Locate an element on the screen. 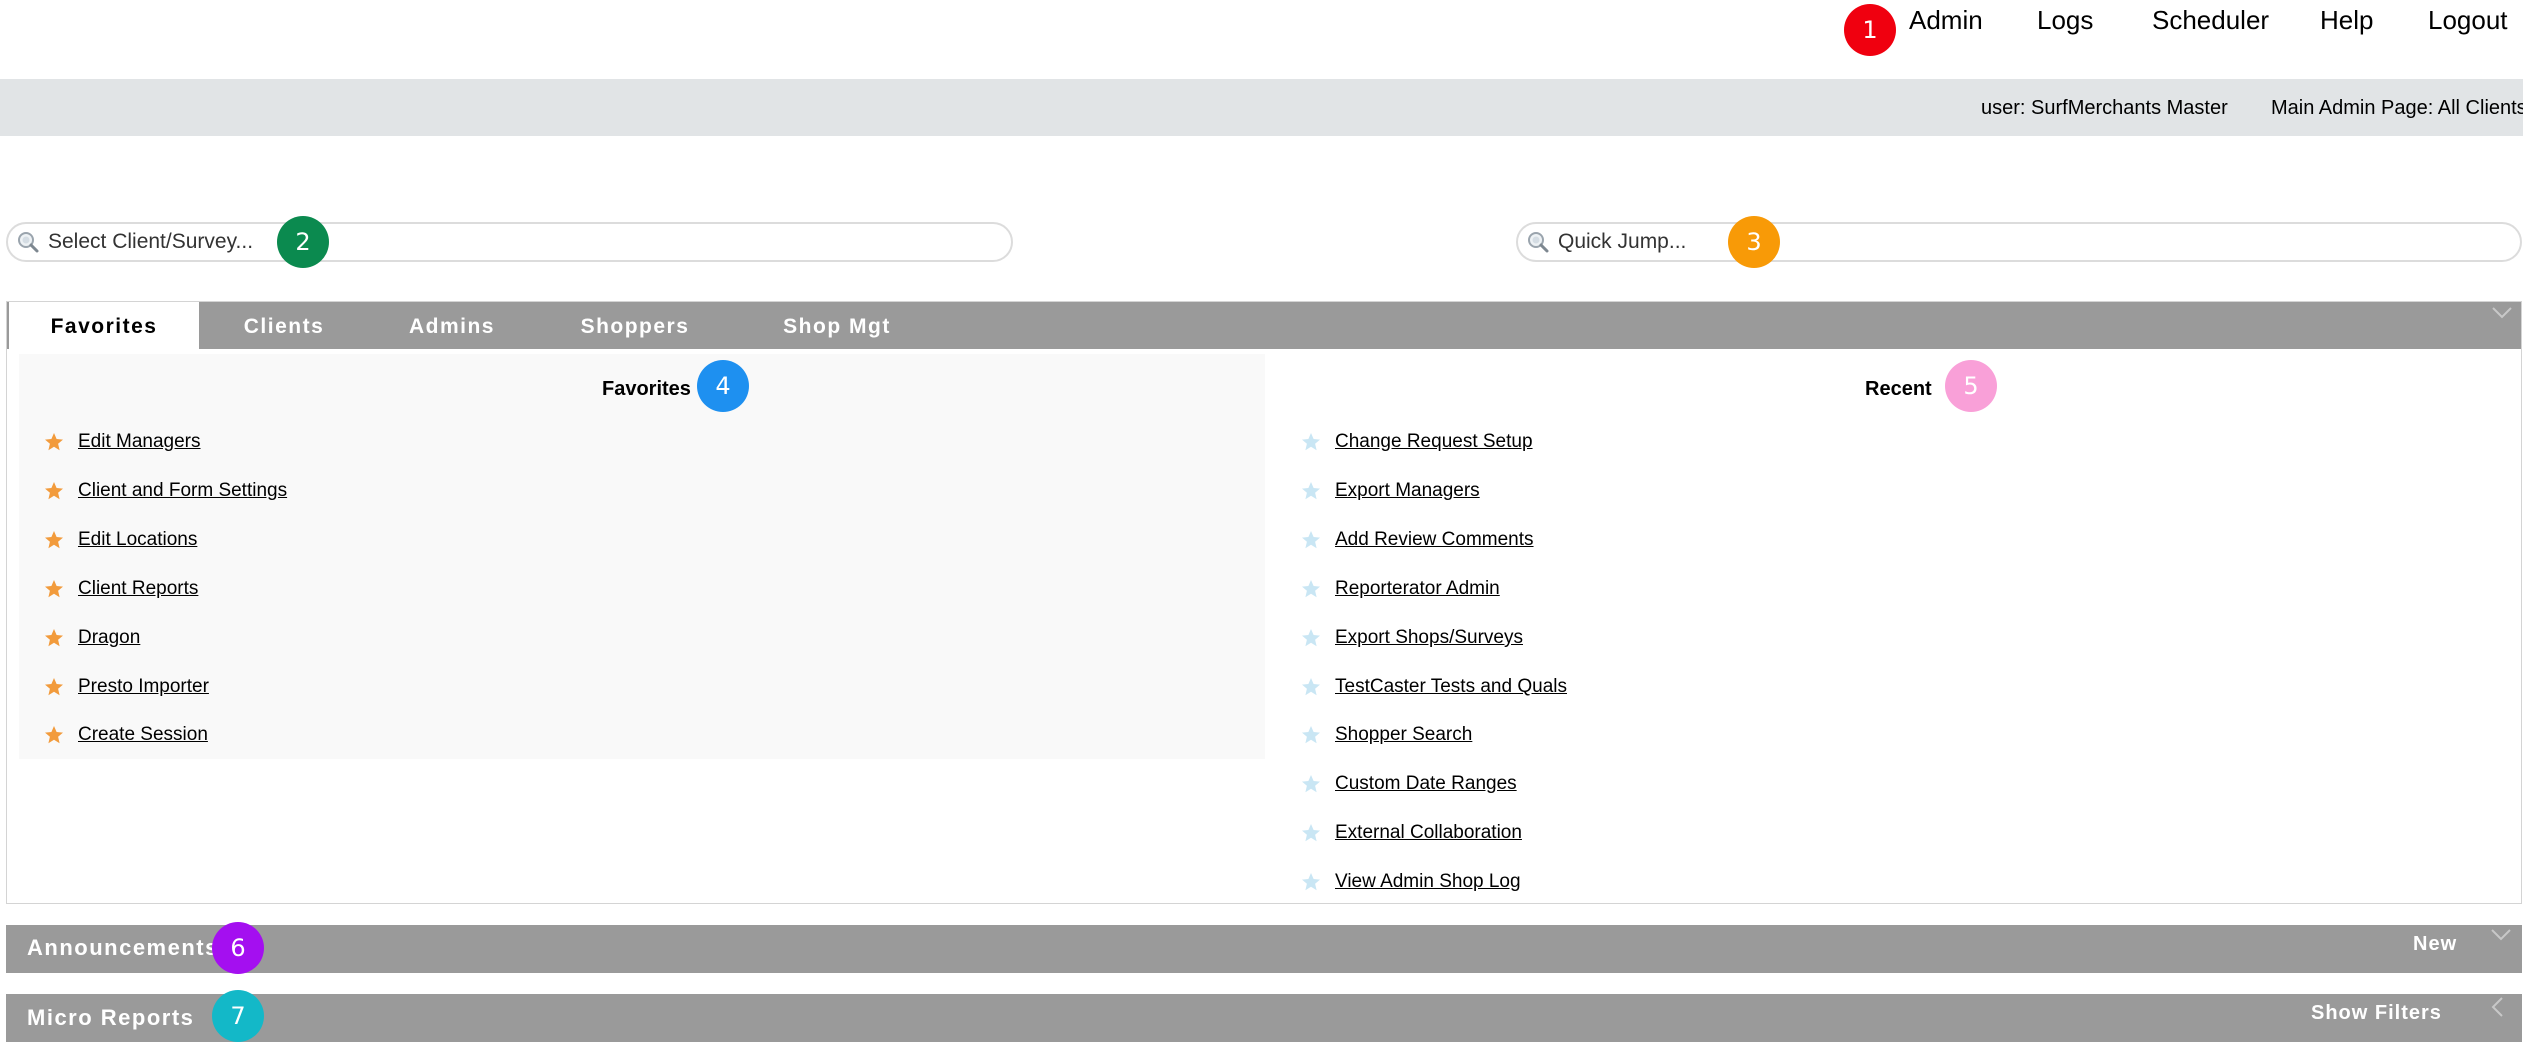 The height and width of the screenshot is (1053, 2523). favorite-link: Create Session is located at coordinates (143, 735).